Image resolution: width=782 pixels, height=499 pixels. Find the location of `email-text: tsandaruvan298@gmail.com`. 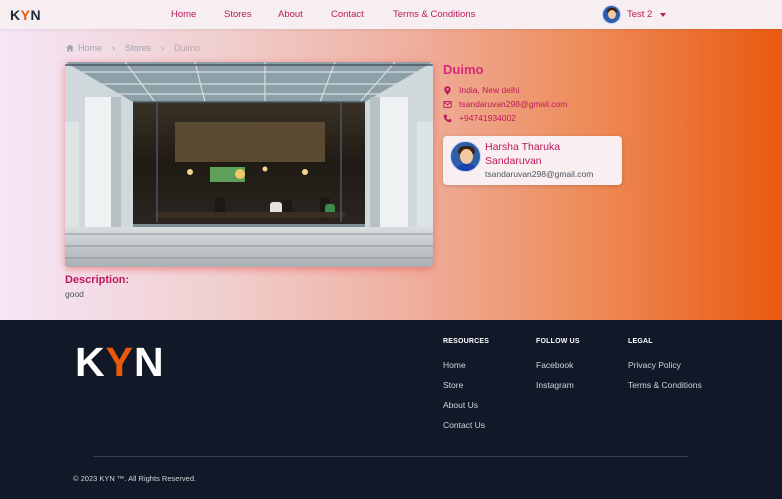

email-text: tsandaruvan298@gmail.com is located at coordinates (513, 104).